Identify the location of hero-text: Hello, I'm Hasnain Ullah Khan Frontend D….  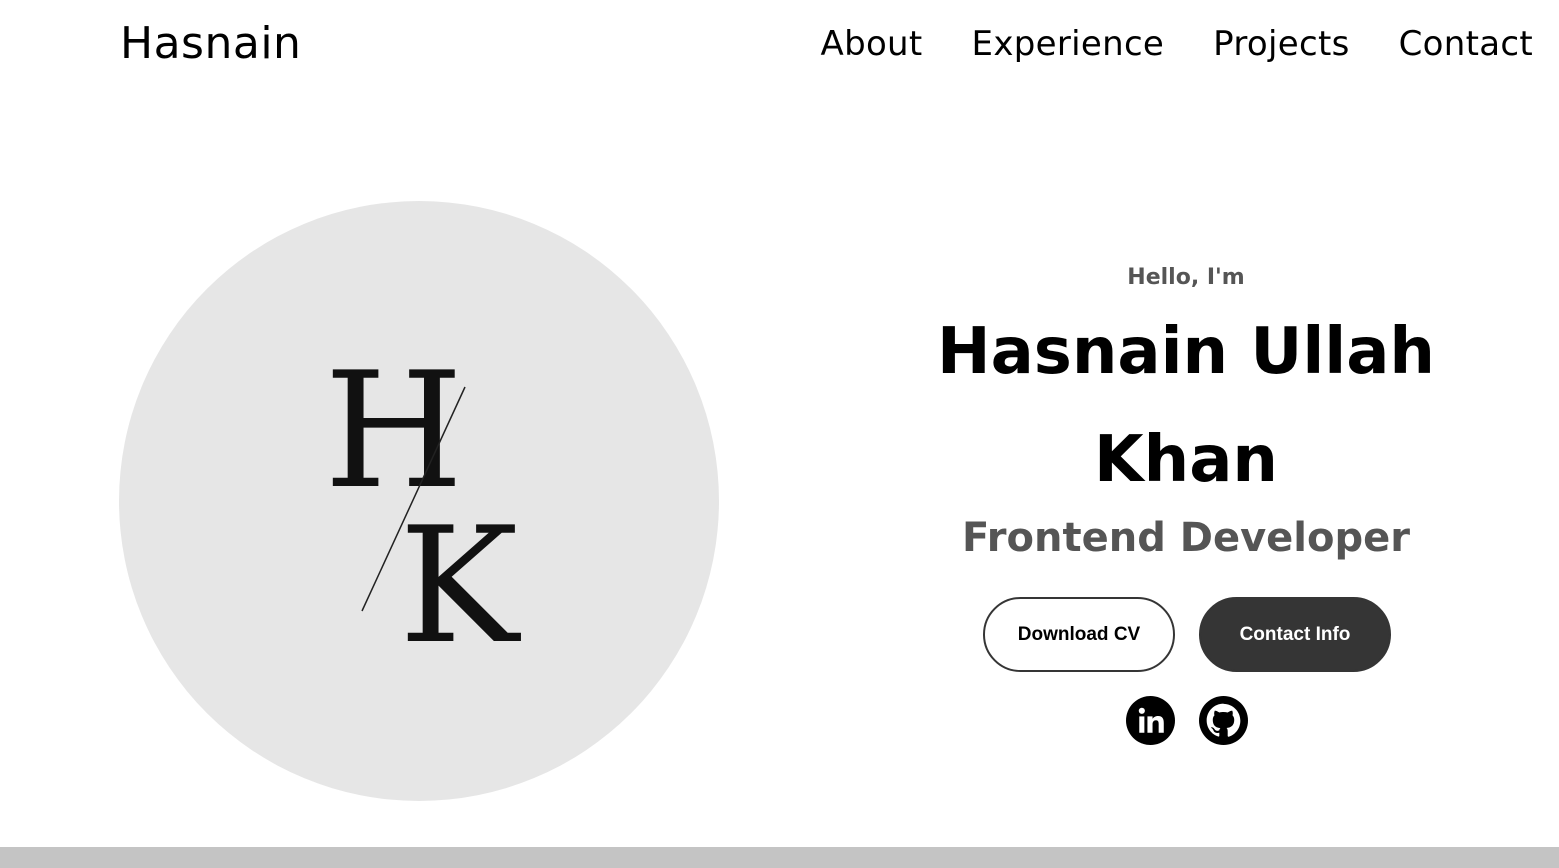
(1186, 413).